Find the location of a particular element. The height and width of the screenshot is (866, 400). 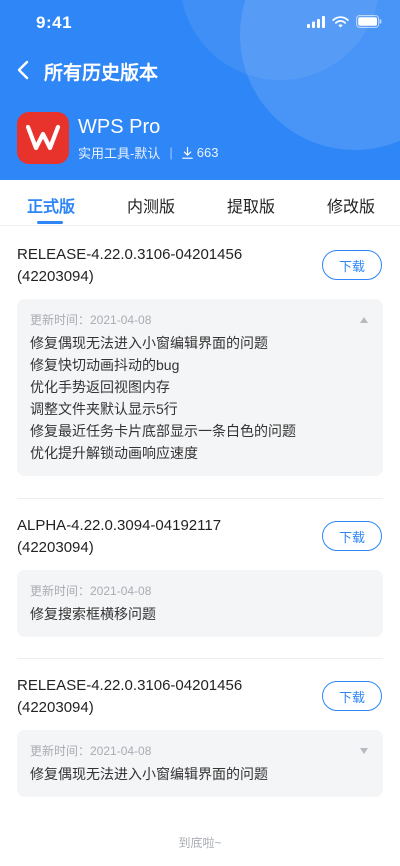

release-note: 优化手势返回视图内存 is located at coordinates (100, 387).